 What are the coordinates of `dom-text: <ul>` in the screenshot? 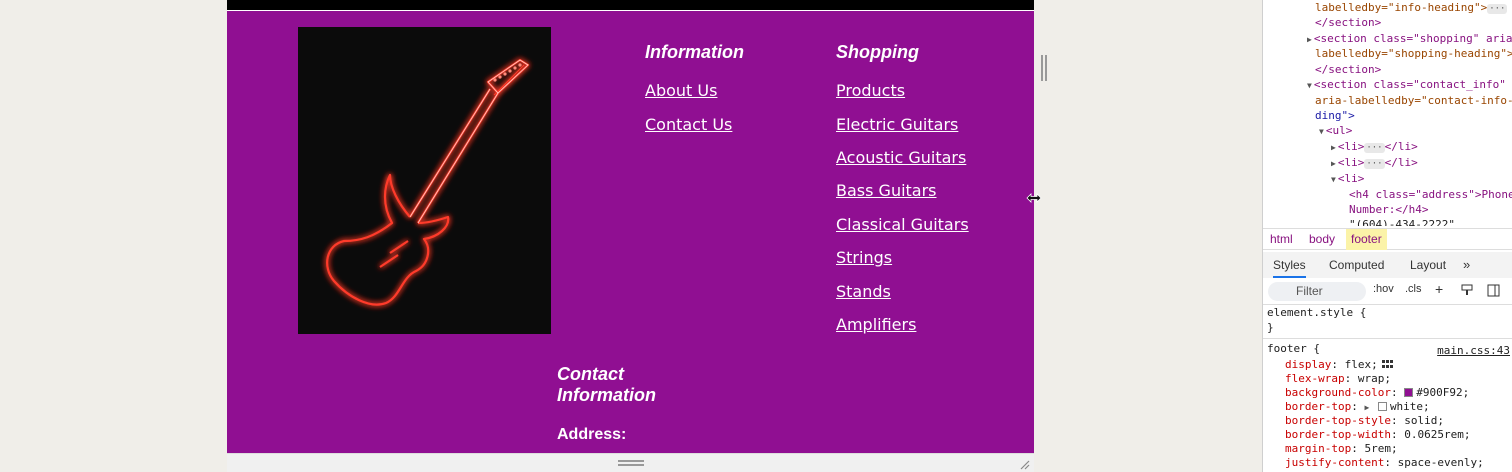 It's located at (1339, 130).